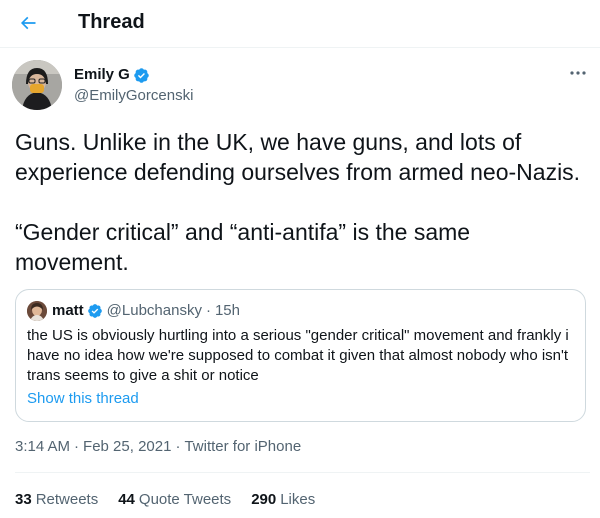 This screenshot has height=518, width=600. I want to click on quote-avatar, so click(37, 311).